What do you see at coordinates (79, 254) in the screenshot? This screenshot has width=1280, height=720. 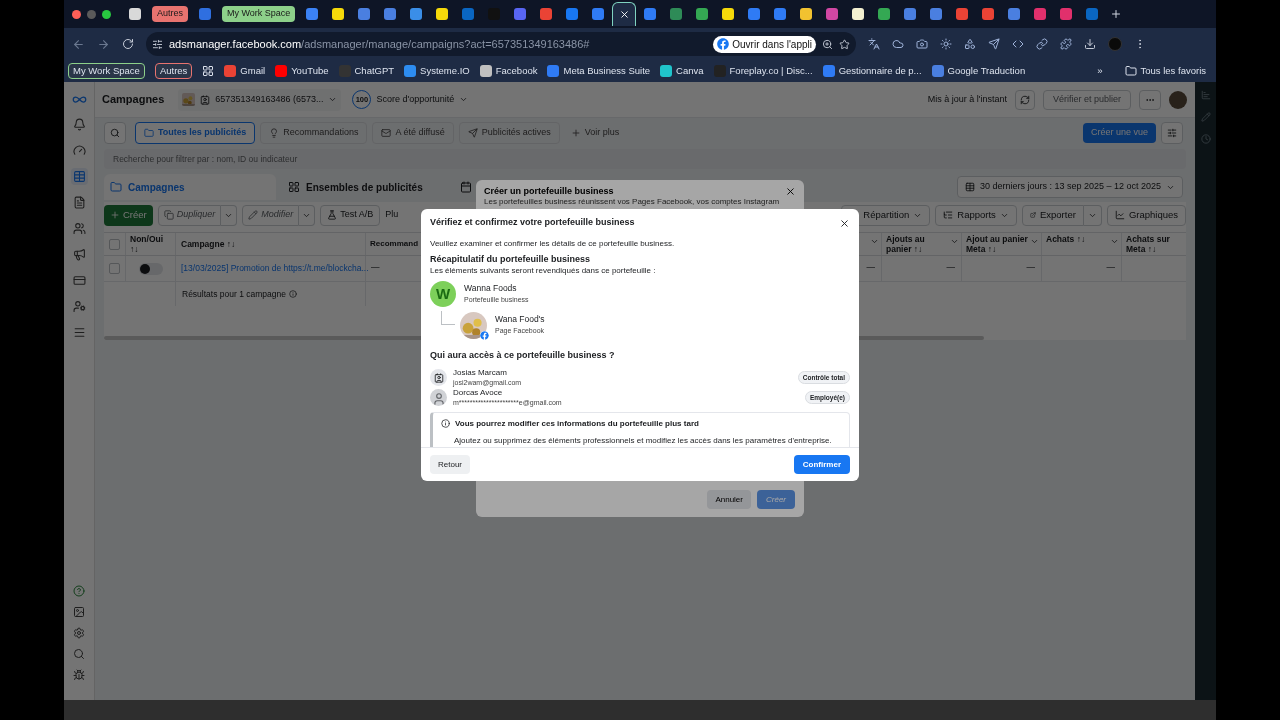 I see `megaphone-icon` at bounding box center [79, 254].